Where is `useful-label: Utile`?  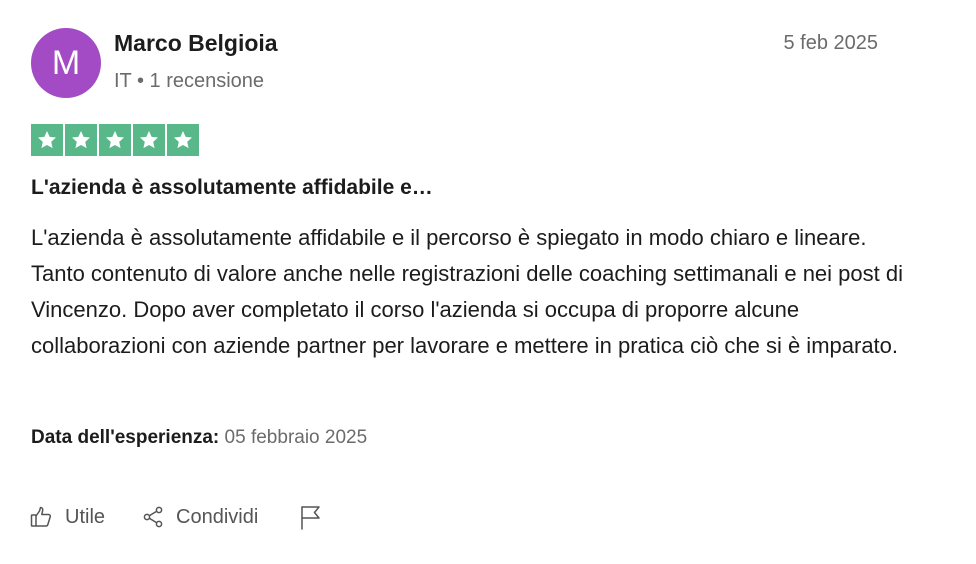 useful-label: Utile is located at coordinates (85, 516).